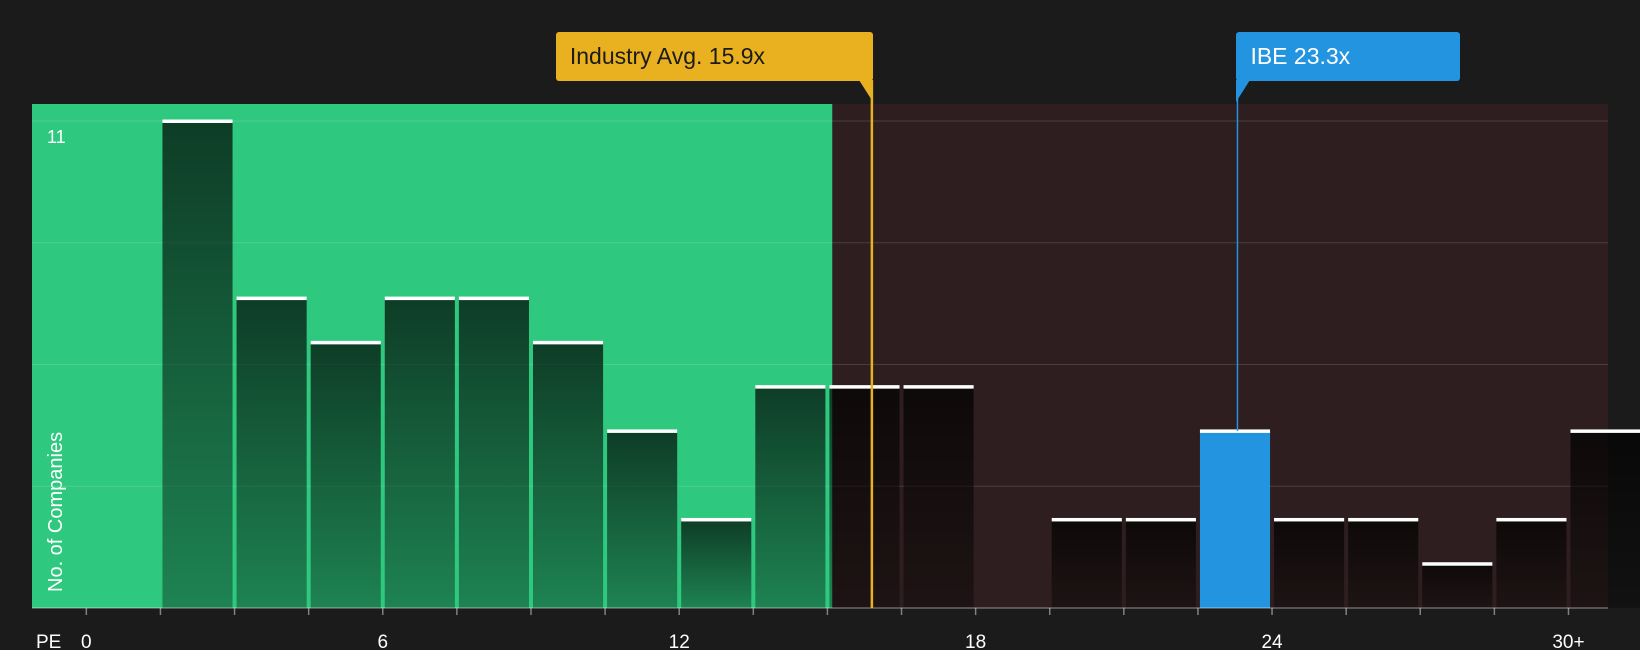 The image size is (1640, 650). I want to click on industry-callout-pointer, so click(865, 91).